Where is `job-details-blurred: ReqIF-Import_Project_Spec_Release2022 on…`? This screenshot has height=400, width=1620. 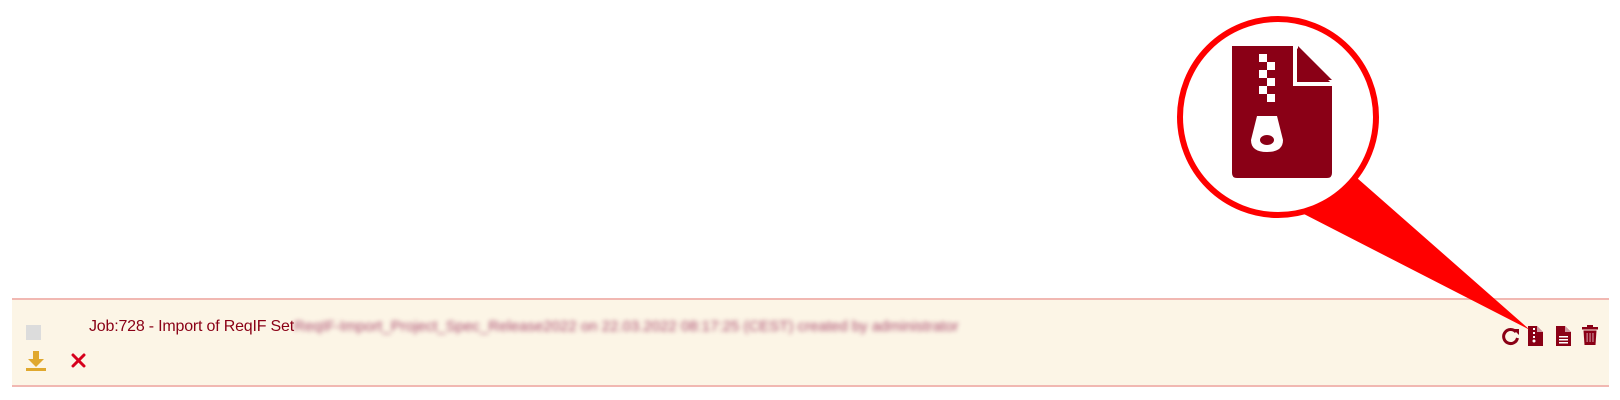
job-details-blurred: ReqIF-Import_Project_Spec_Release2022 on… is located at coordinates (626, 326).